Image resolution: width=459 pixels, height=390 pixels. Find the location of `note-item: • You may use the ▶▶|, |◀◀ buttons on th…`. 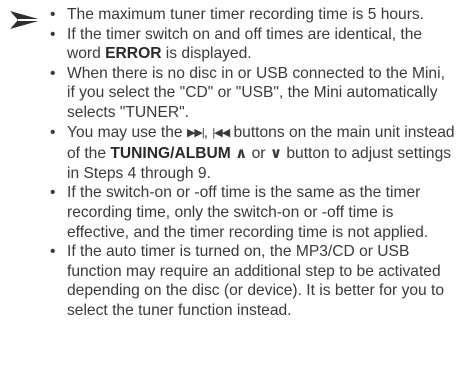

note-item: • You may use the ▶▶|, |◀◀ buttons on th… is located at coordinates (250, 153).